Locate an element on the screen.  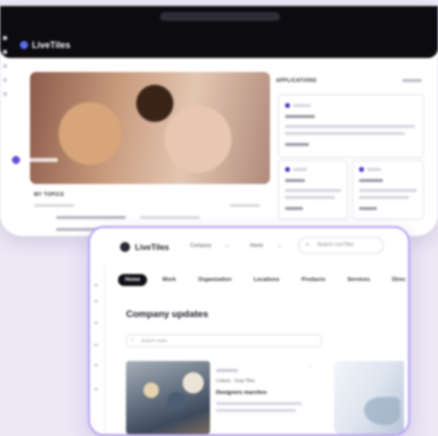
tab-work: Work is located at coordinates (169, 280).